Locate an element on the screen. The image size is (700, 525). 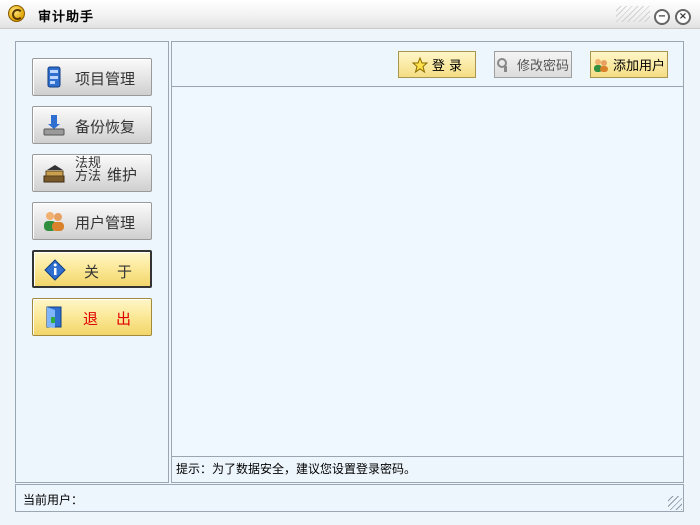
sidebar-item-label: 项目管理 is located at coordinates (105, 79).